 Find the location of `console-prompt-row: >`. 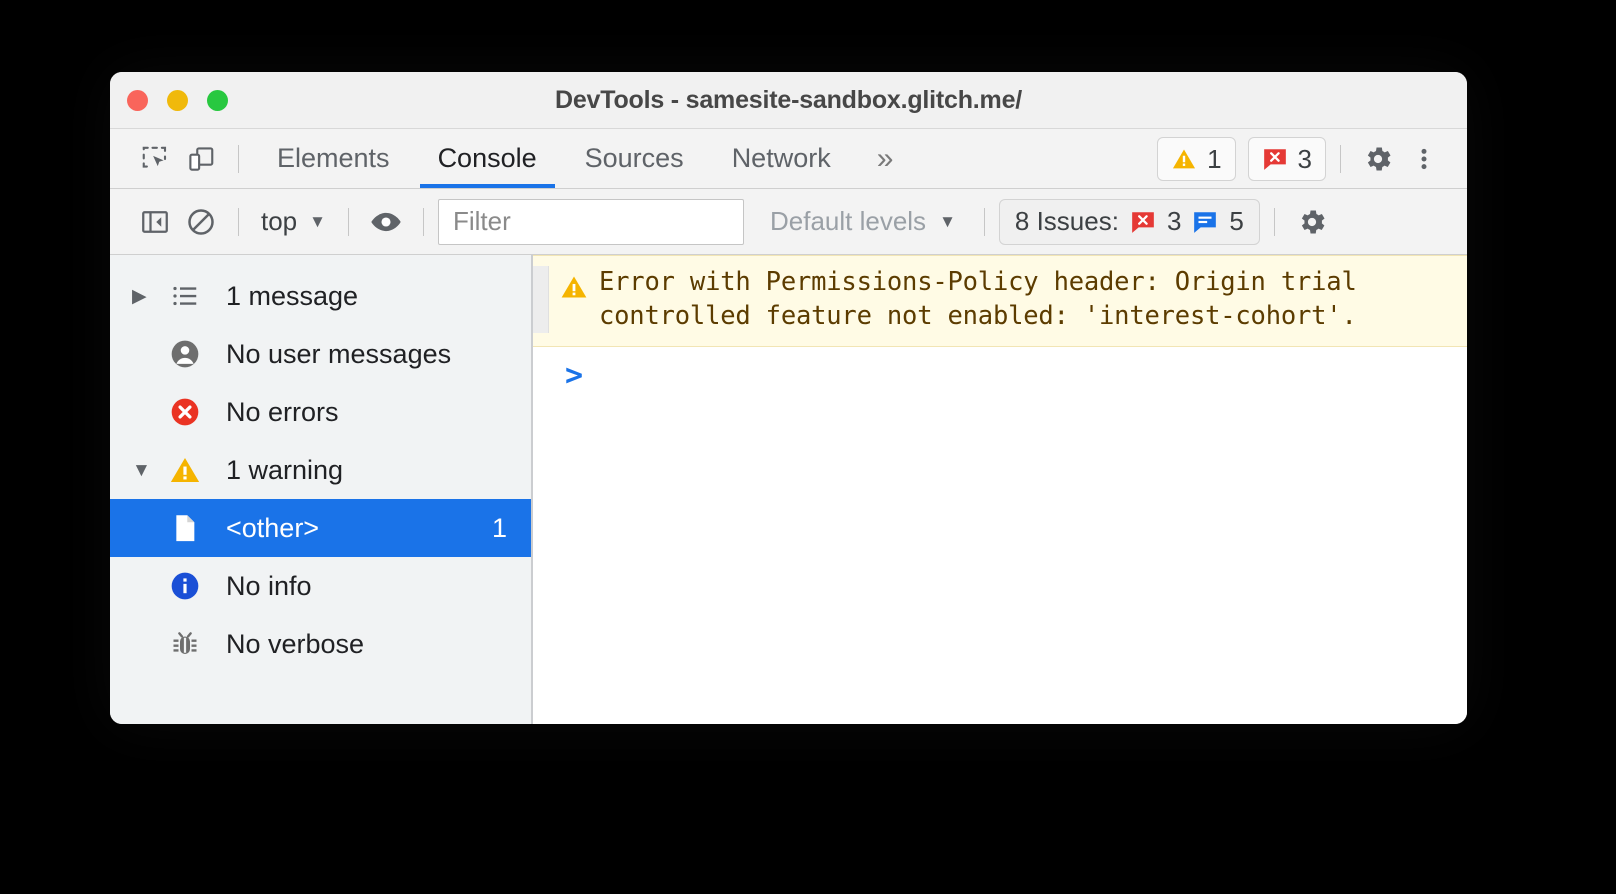

console-prompt-row: > is located at coordinates (1000, 369).